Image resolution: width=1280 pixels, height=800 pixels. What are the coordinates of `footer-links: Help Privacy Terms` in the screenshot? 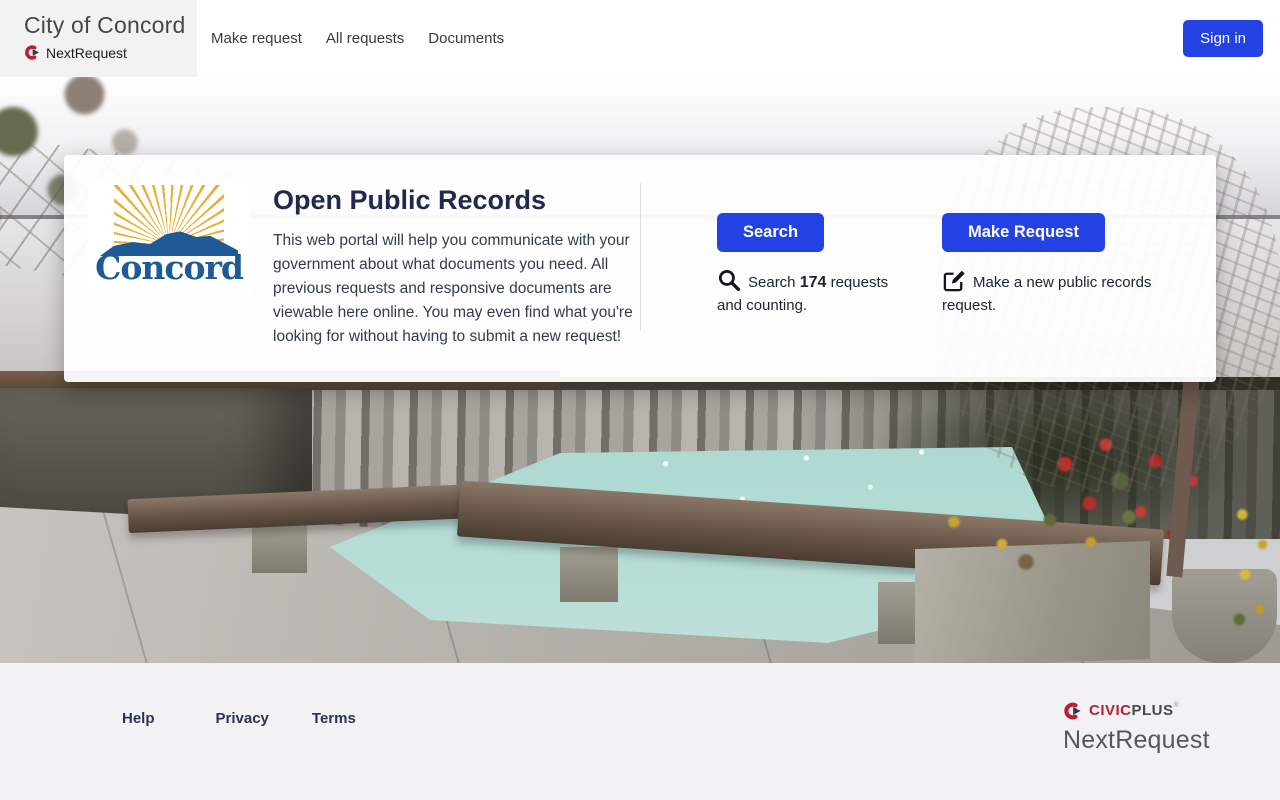 It's located at (239, 718).